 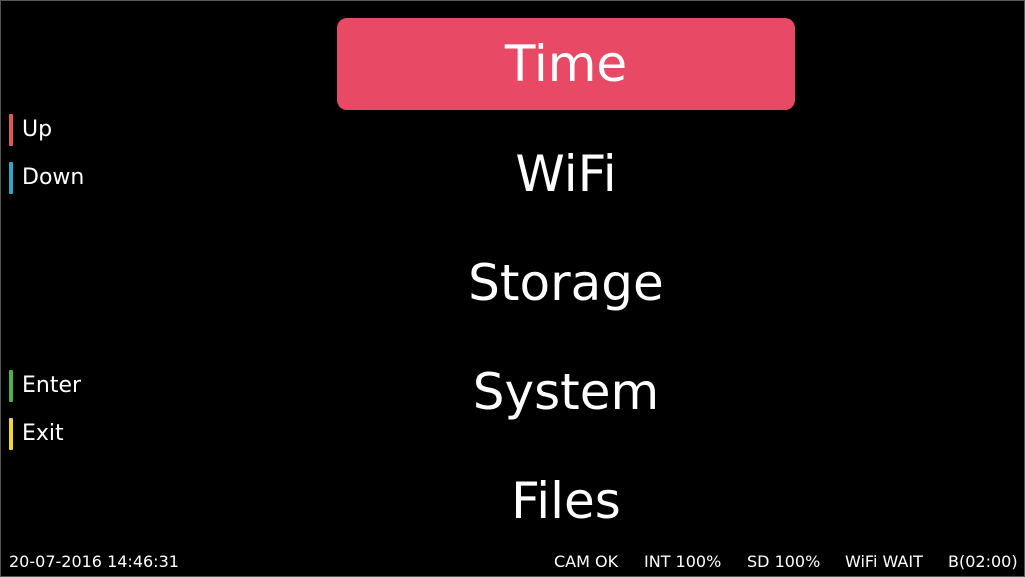 I want to click on hint-down-label: Down, so click(x=53, y=177).